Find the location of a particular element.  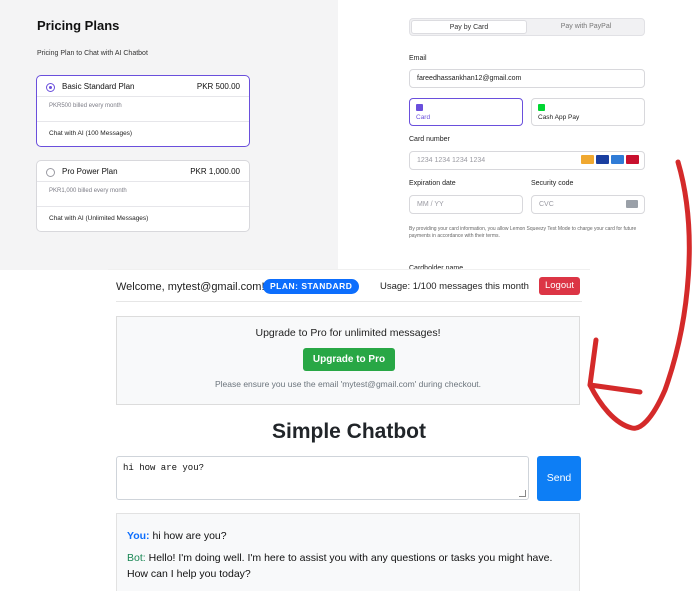

card-icon is located at coordinates (419, 107).